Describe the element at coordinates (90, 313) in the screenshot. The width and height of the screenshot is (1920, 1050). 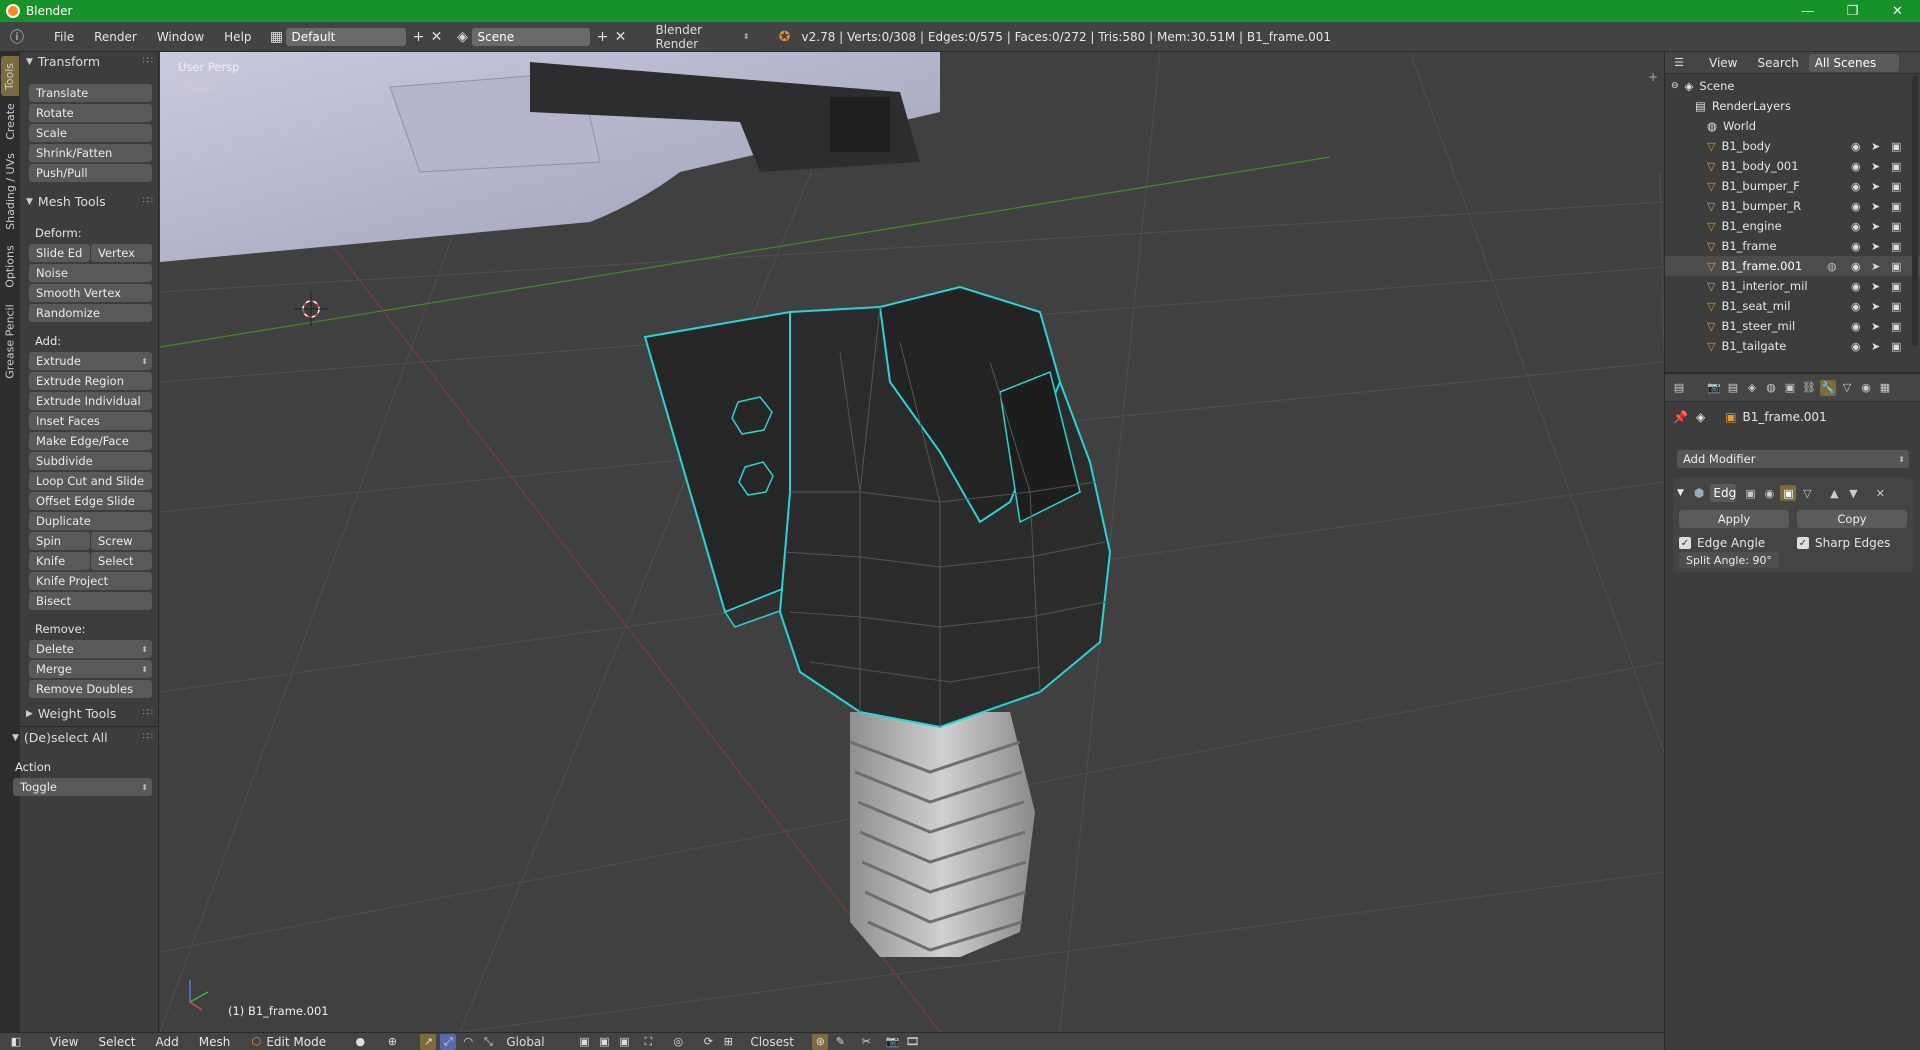
I see `randomize-button: Randomize` at that location.